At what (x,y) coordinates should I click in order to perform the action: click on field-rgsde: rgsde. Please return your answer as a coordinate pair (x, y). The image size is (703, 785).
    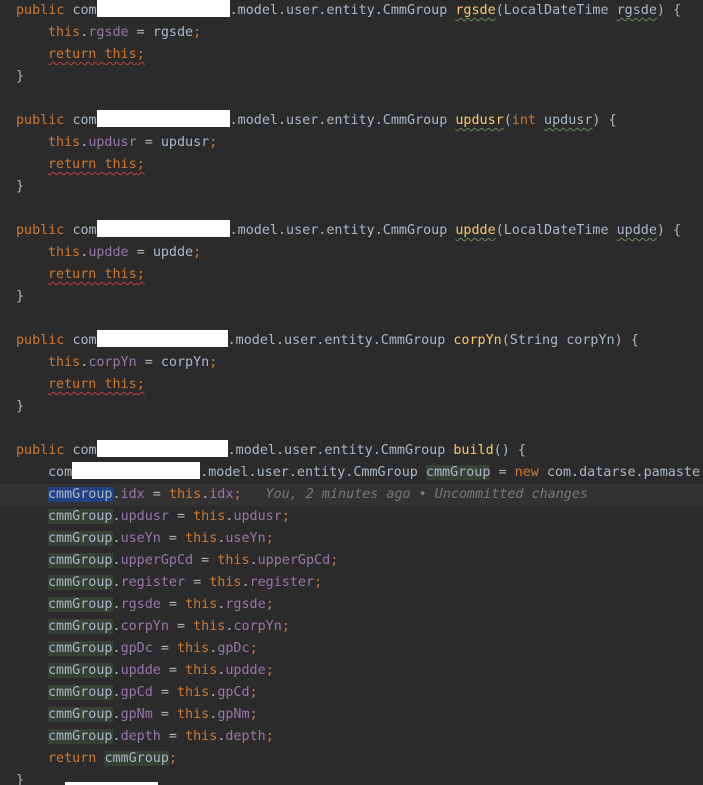
    Looking at the image, I should click on (140, 604).